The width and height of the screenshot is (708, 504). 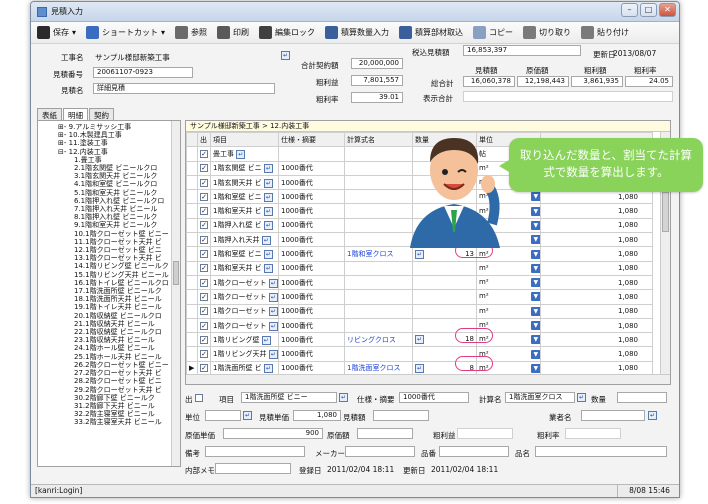 I want to click on col-spec: 仕様・摘要, so click(x=311, y=139).